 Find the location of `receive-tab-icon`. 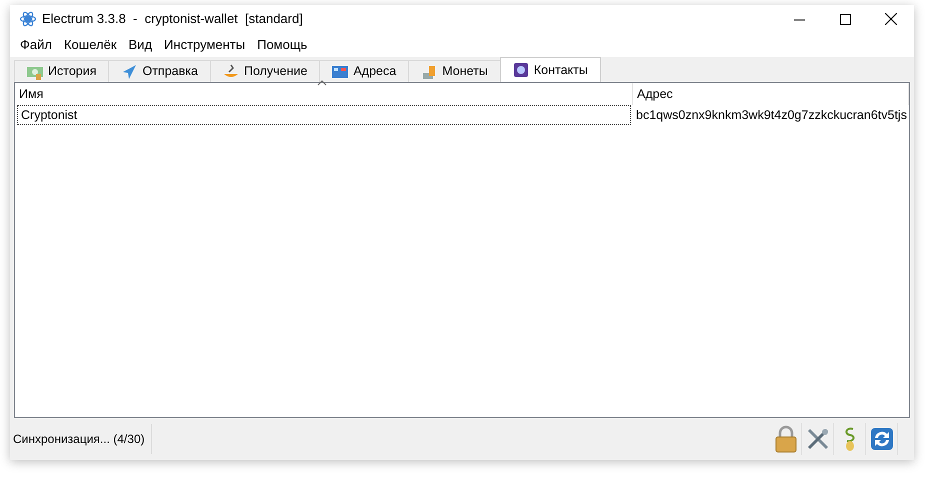

receive-tab-icon is located at coordinates (230, 72).